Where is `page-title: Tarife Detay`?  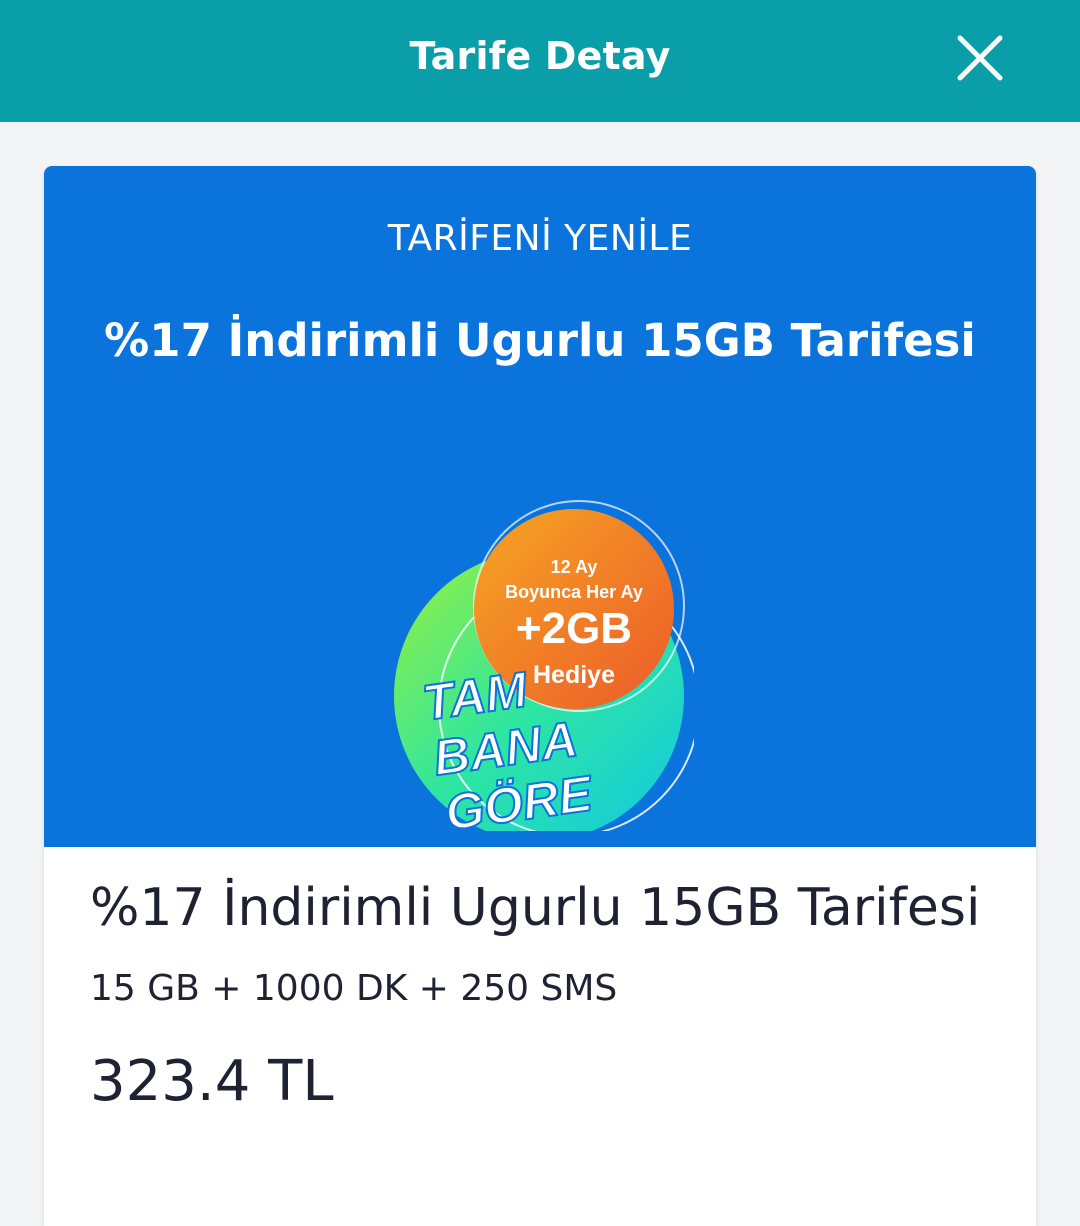 page-title: Tarife Detay is located at coordinates (540, 56).